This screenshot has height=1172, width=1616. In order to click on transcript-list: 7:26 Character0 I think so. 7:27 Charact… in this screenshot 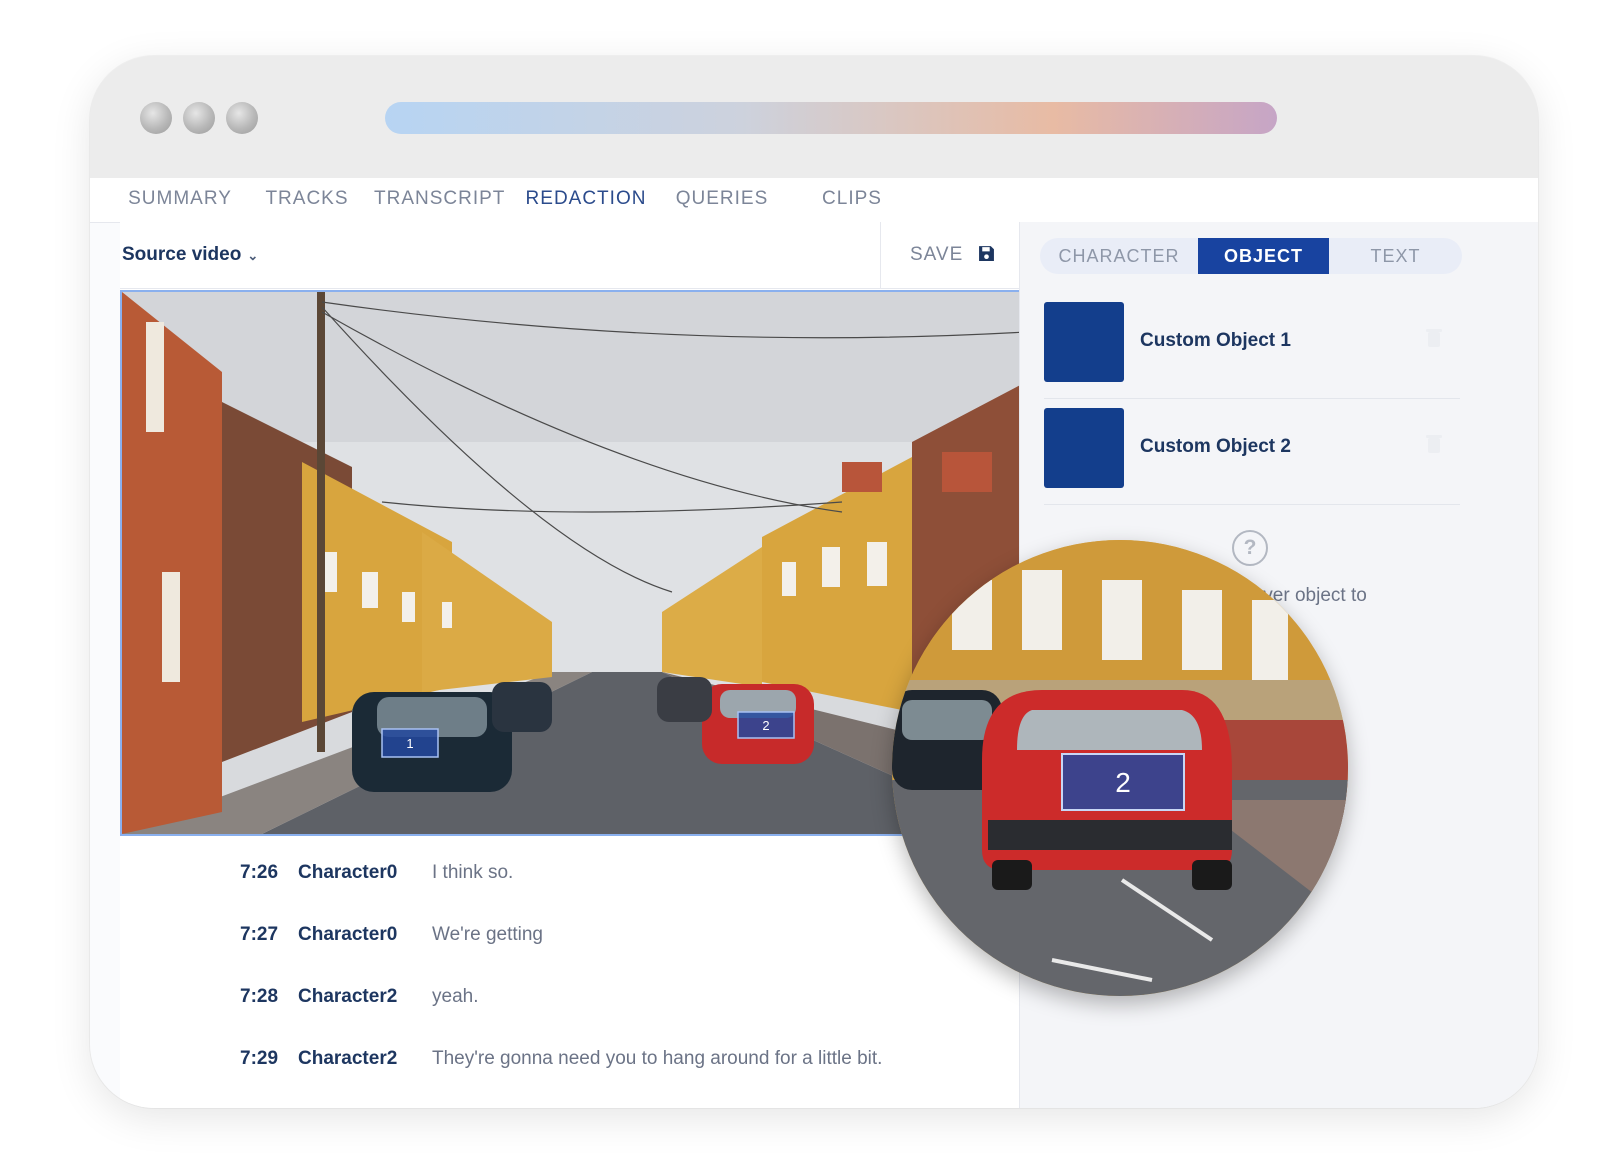, I will do `click(572, 979)`.